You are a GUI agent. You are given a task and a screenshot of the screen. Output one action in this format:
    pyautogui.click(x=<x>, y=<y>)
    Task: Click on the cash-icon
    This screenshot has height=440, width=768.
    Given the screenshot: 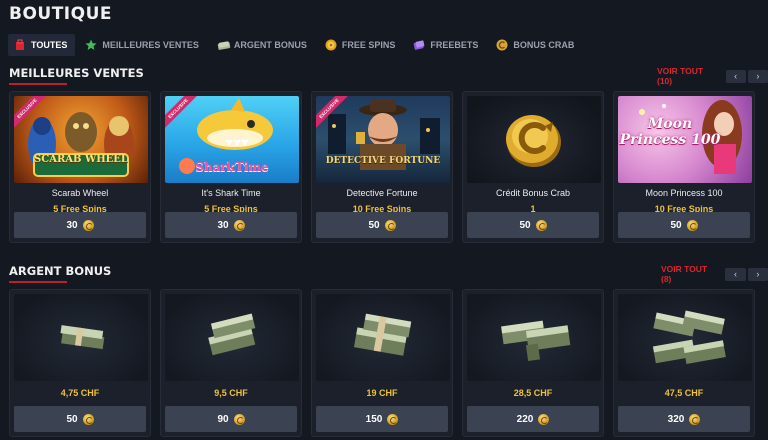 What is the action you would take?
    pyautogui.click(x=224, y=45)
    